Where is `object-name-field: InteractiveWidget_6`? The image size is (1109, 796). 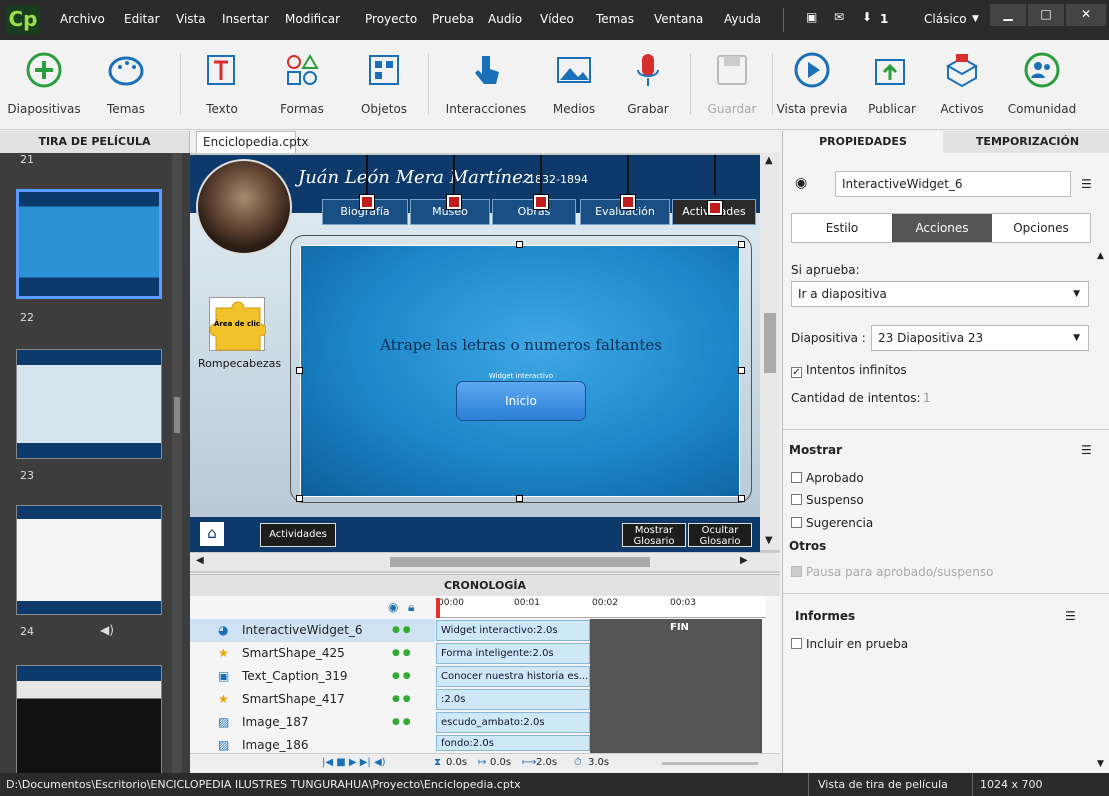 object-name-field: InteractiveWidget_6 is located at coordinates (953, 184).